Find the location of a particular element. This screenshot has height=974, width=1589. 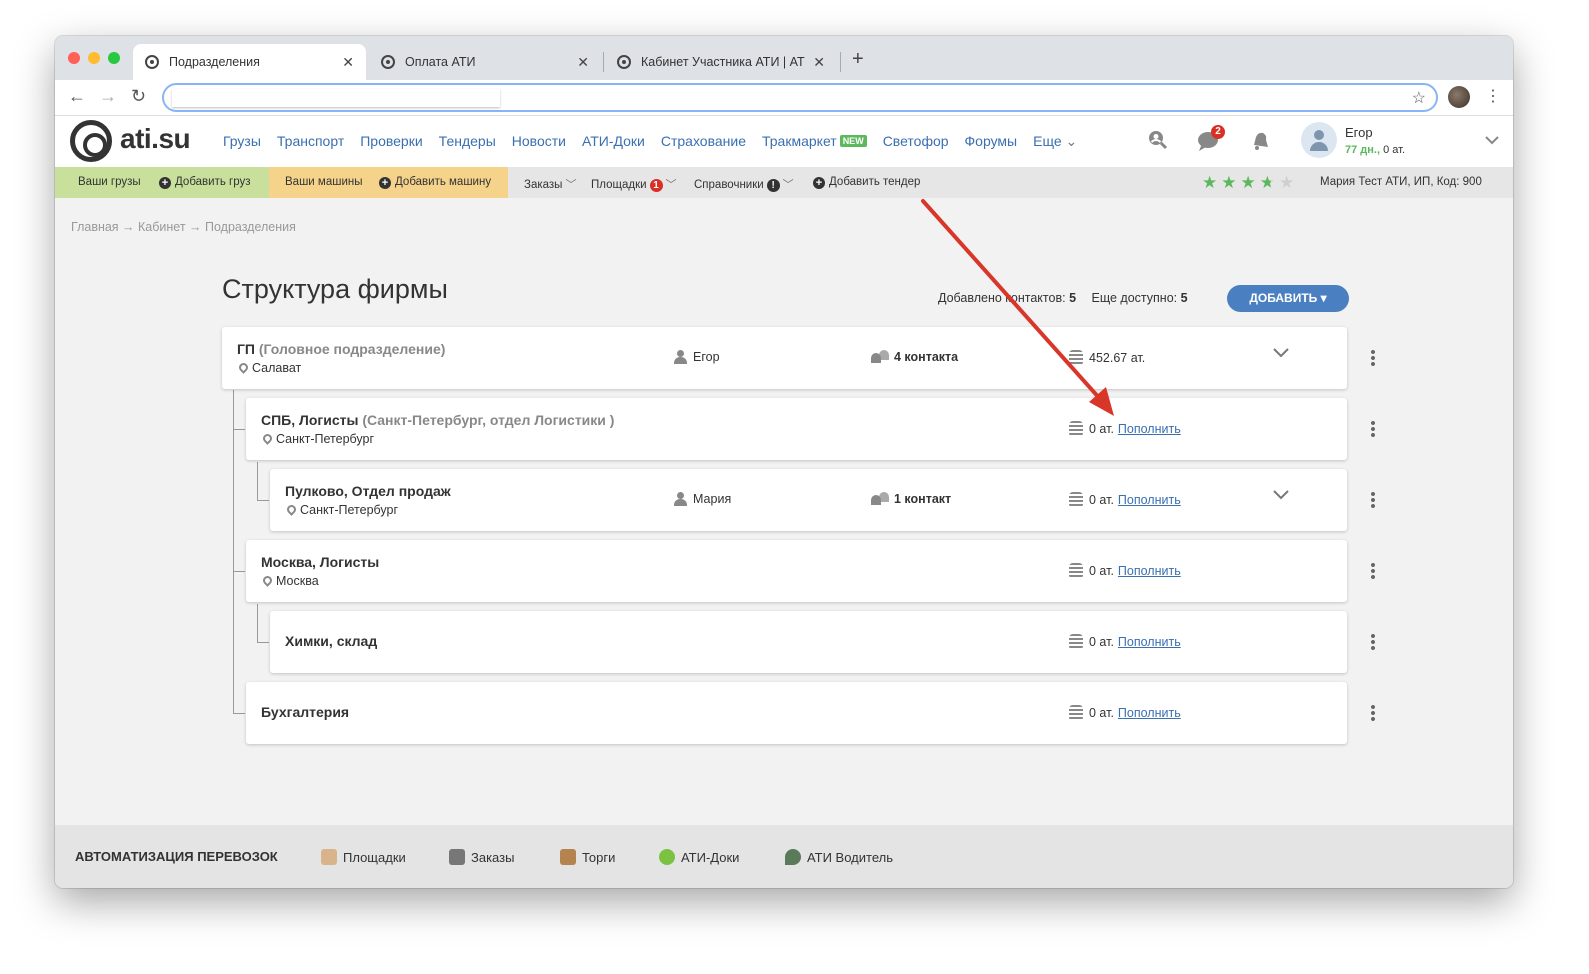

nav-forums: Форумы is located at coordinates (991, 141).